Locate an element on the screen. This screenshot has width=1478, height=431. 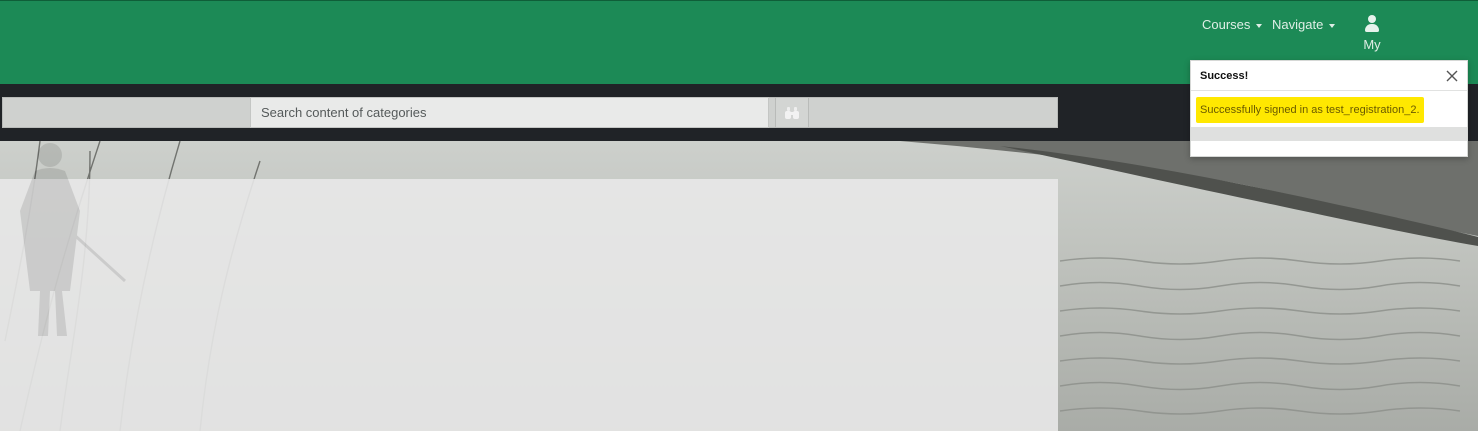
figure-silhouette is located at coordinates (73, 239).